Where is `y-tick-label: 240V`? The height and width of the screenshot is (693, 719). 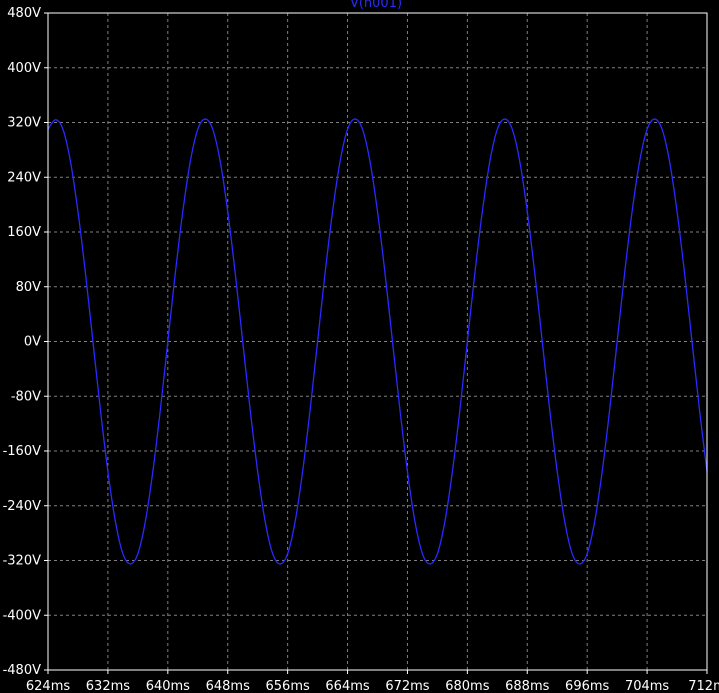
y-tick-label: 240V is located at coordinates (24, 177).